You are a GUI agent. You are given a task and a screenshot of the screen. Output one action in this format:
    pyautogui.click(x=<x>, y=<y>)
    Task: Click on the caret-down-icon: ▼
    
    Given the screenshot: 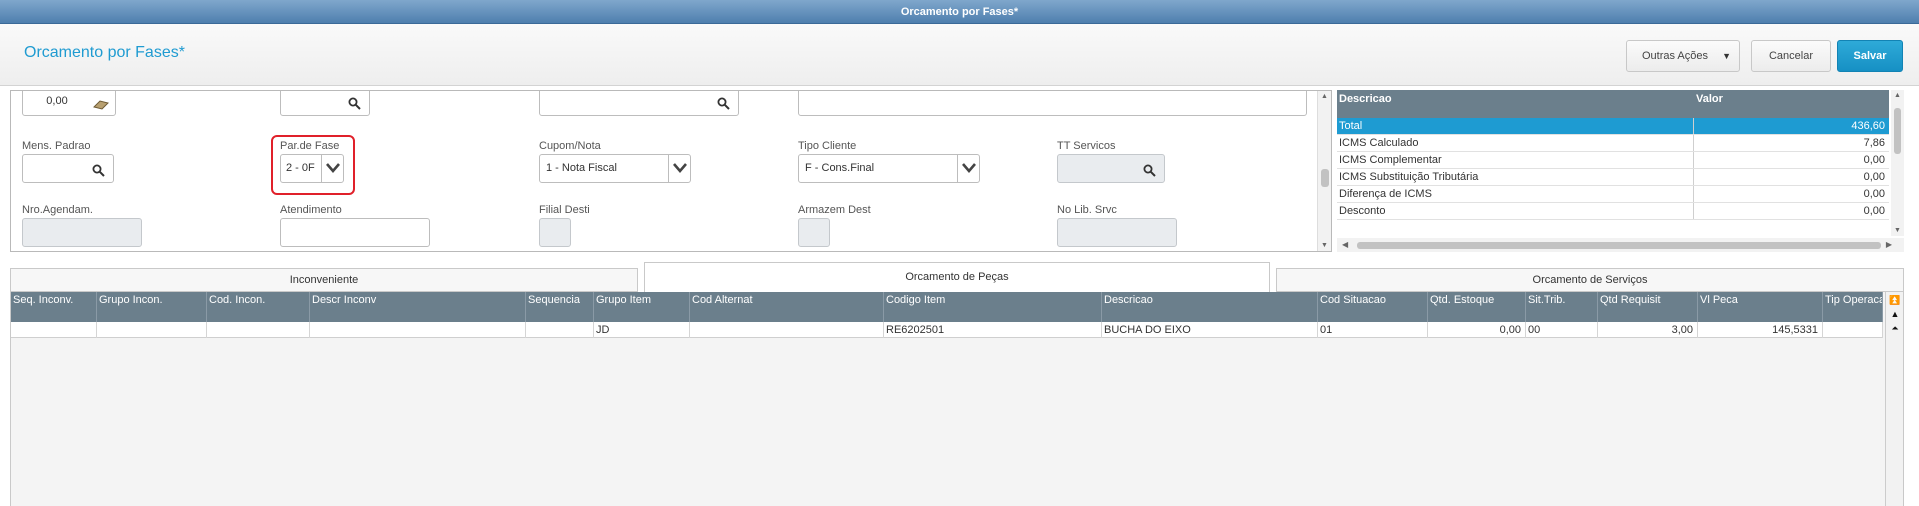 What is the action you would take?
    pyautogui.click(x=1726, y=56)
    